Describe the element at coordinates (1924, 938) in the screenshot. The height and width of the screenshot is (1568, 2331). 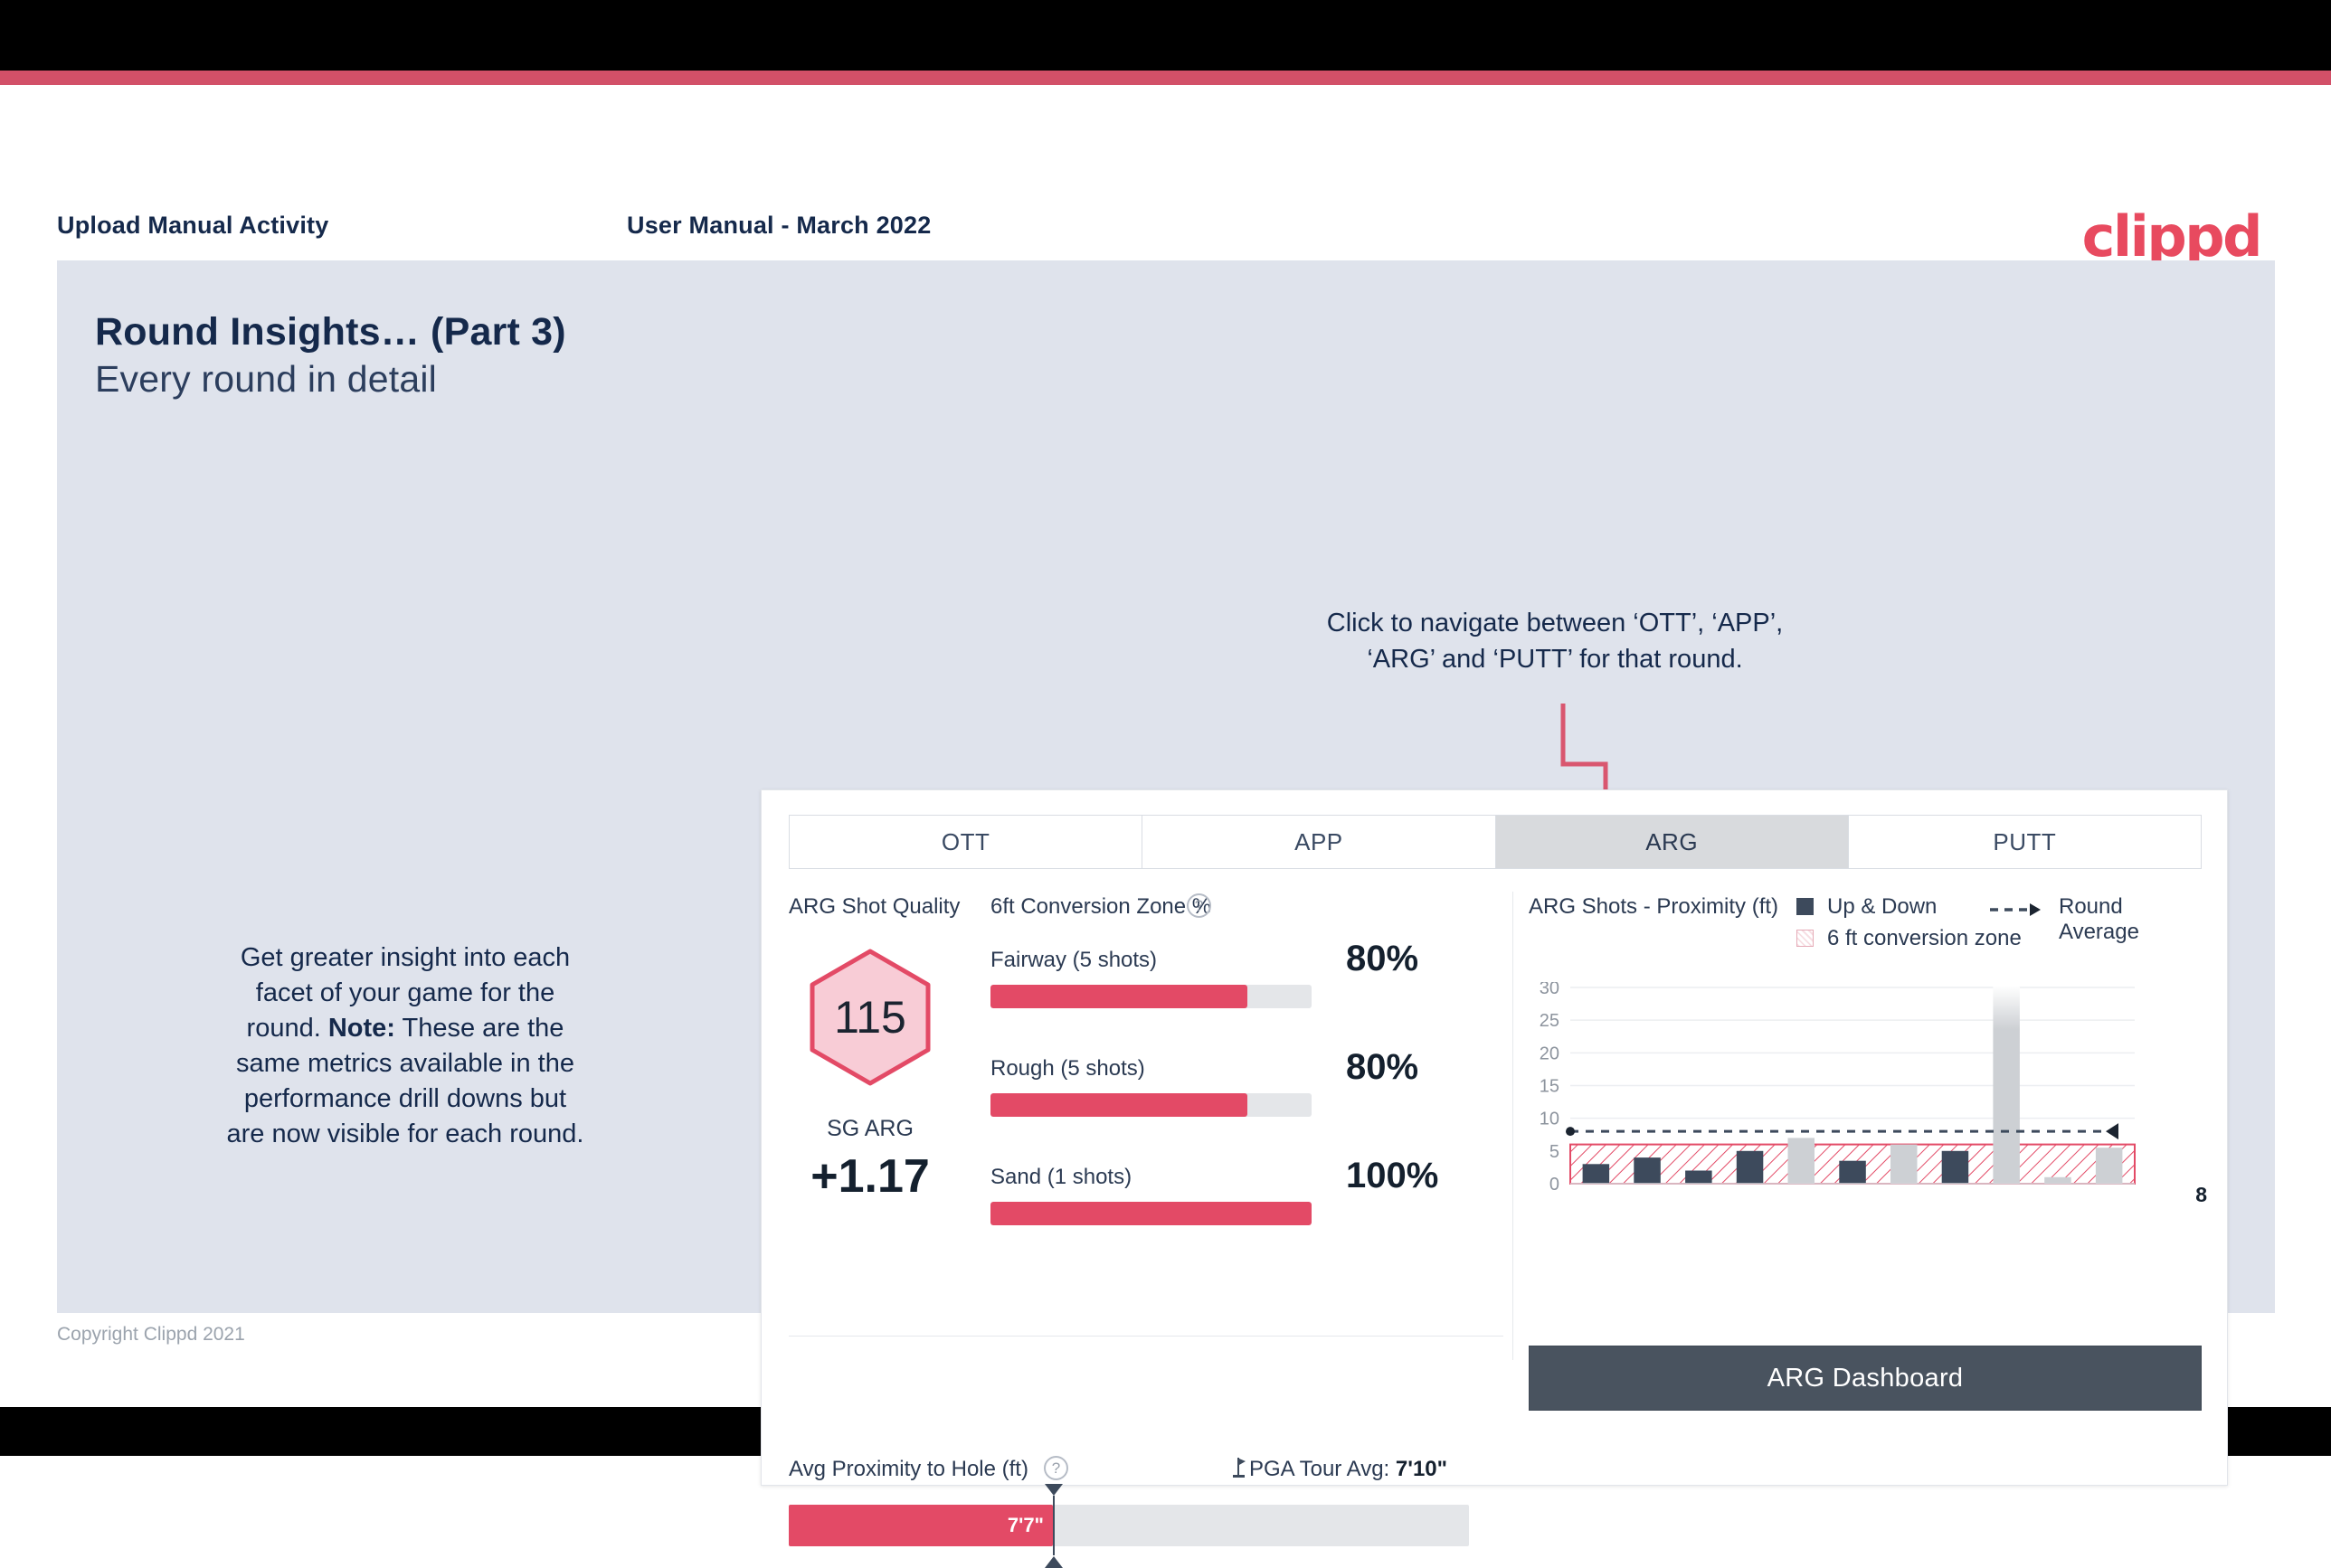
I see `legend-conversion-zone-label: 6 ft conversion zone` at that location.